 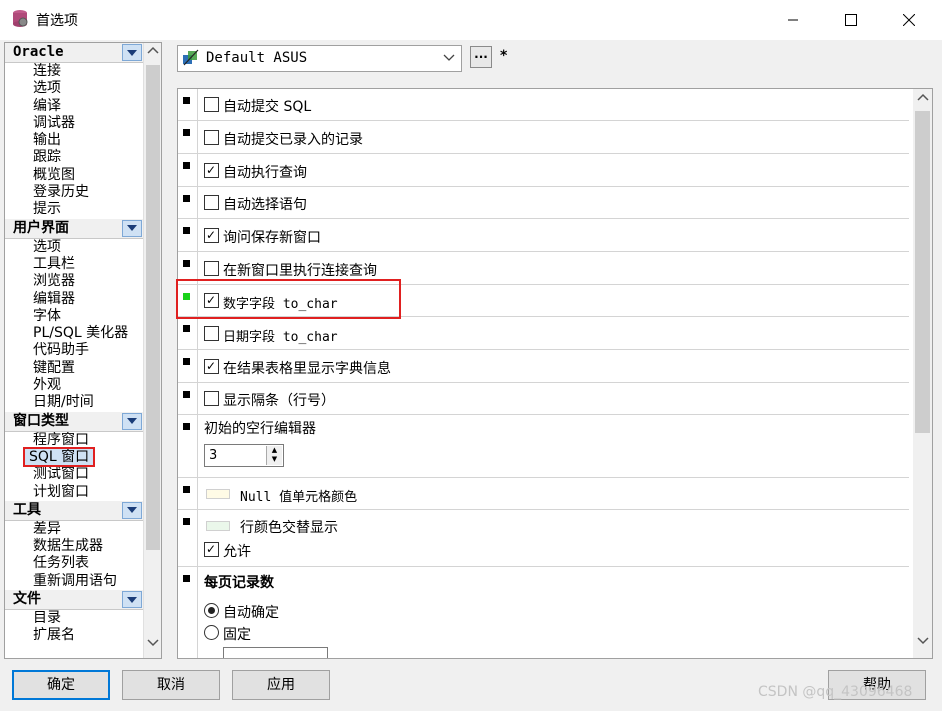 I want to click on nav-item-connection: 连接, so click(x=74, y=71).